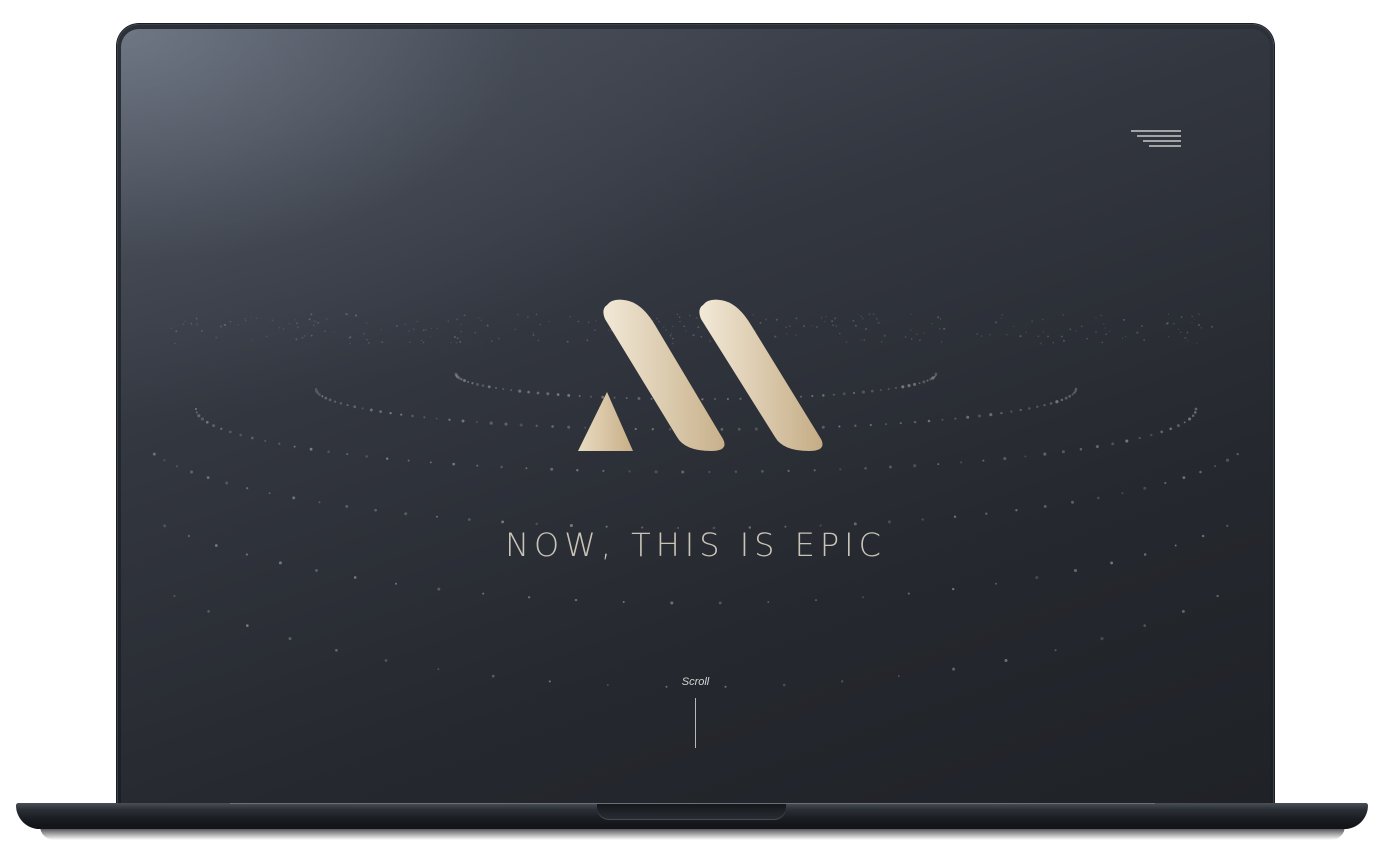 The image size is (1385, 856). I want to click on scroll-indicator: Scroll, so click(695, 711).